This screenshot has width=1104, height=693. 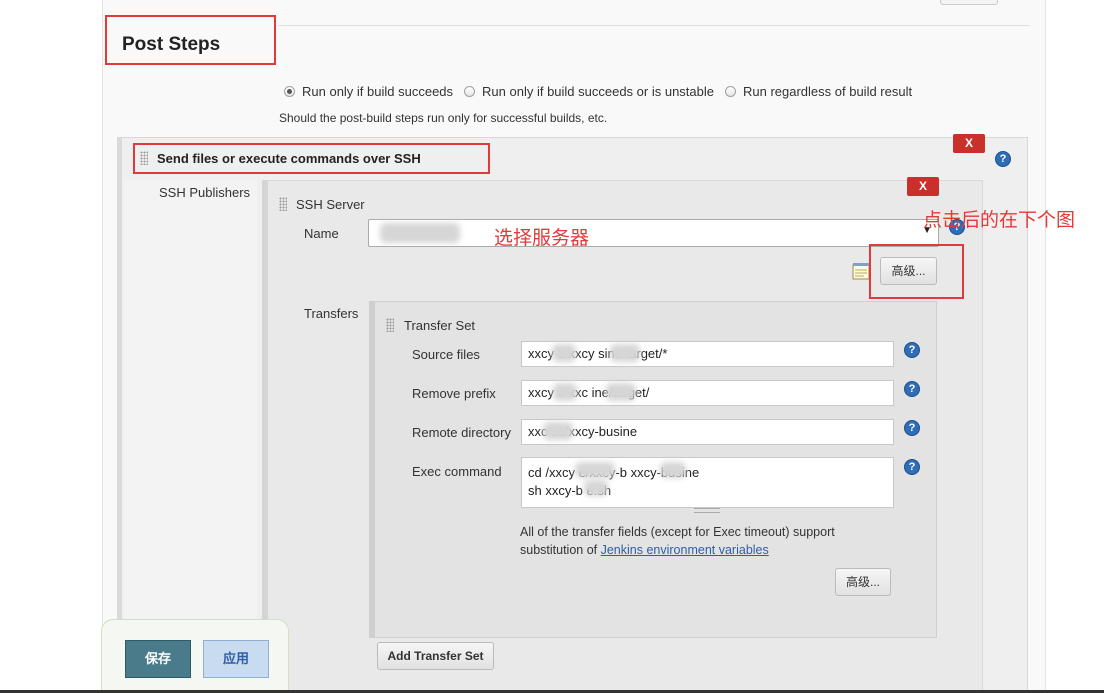 I want to click on source-files-label: Source files, so click(x=446, y=354).